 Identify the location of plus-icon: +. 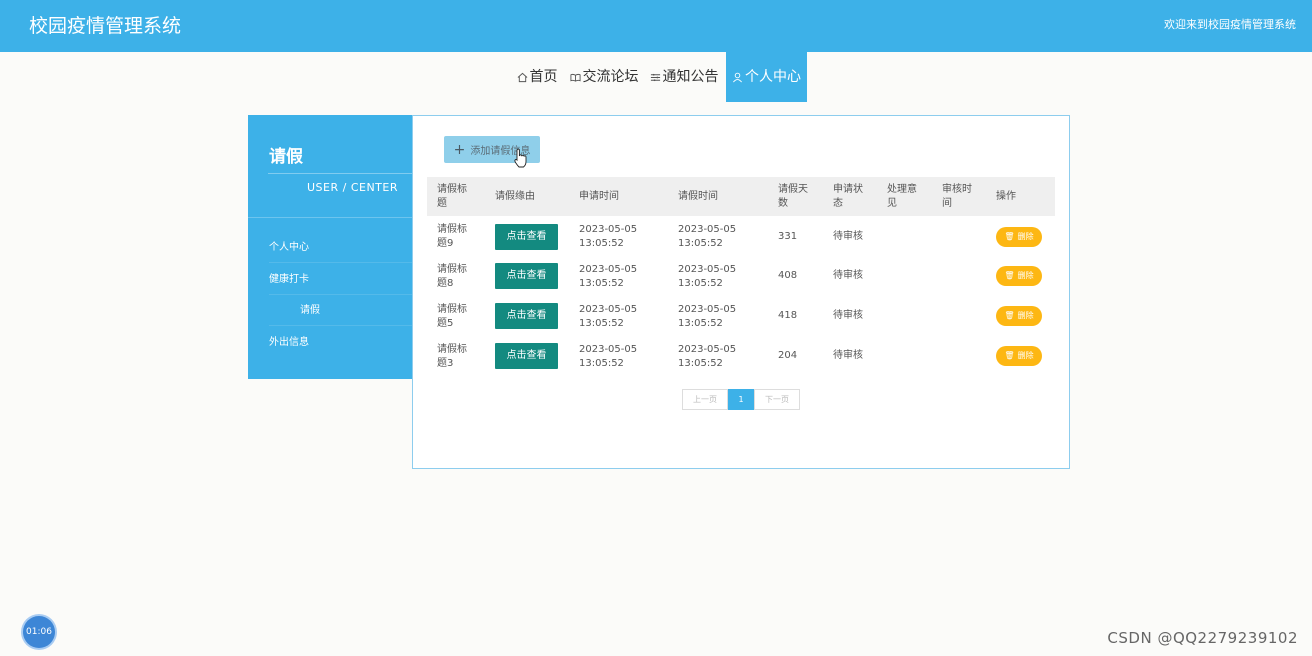
(459, 149).